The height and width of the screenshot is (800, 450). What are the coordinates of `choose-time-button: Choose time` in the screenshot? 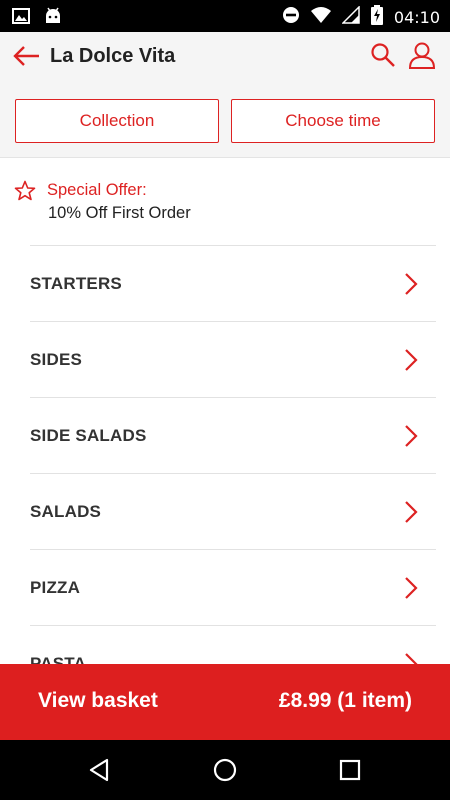 It's located at (333, 121).